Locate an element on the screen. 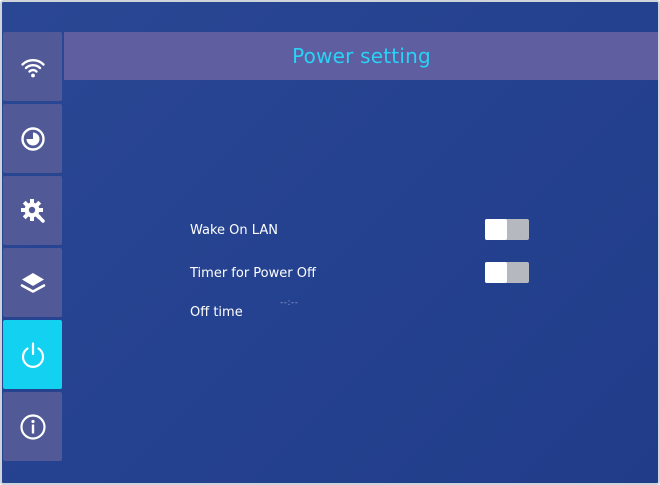  sidebar-item-settings is located at coordinates (32, 210).